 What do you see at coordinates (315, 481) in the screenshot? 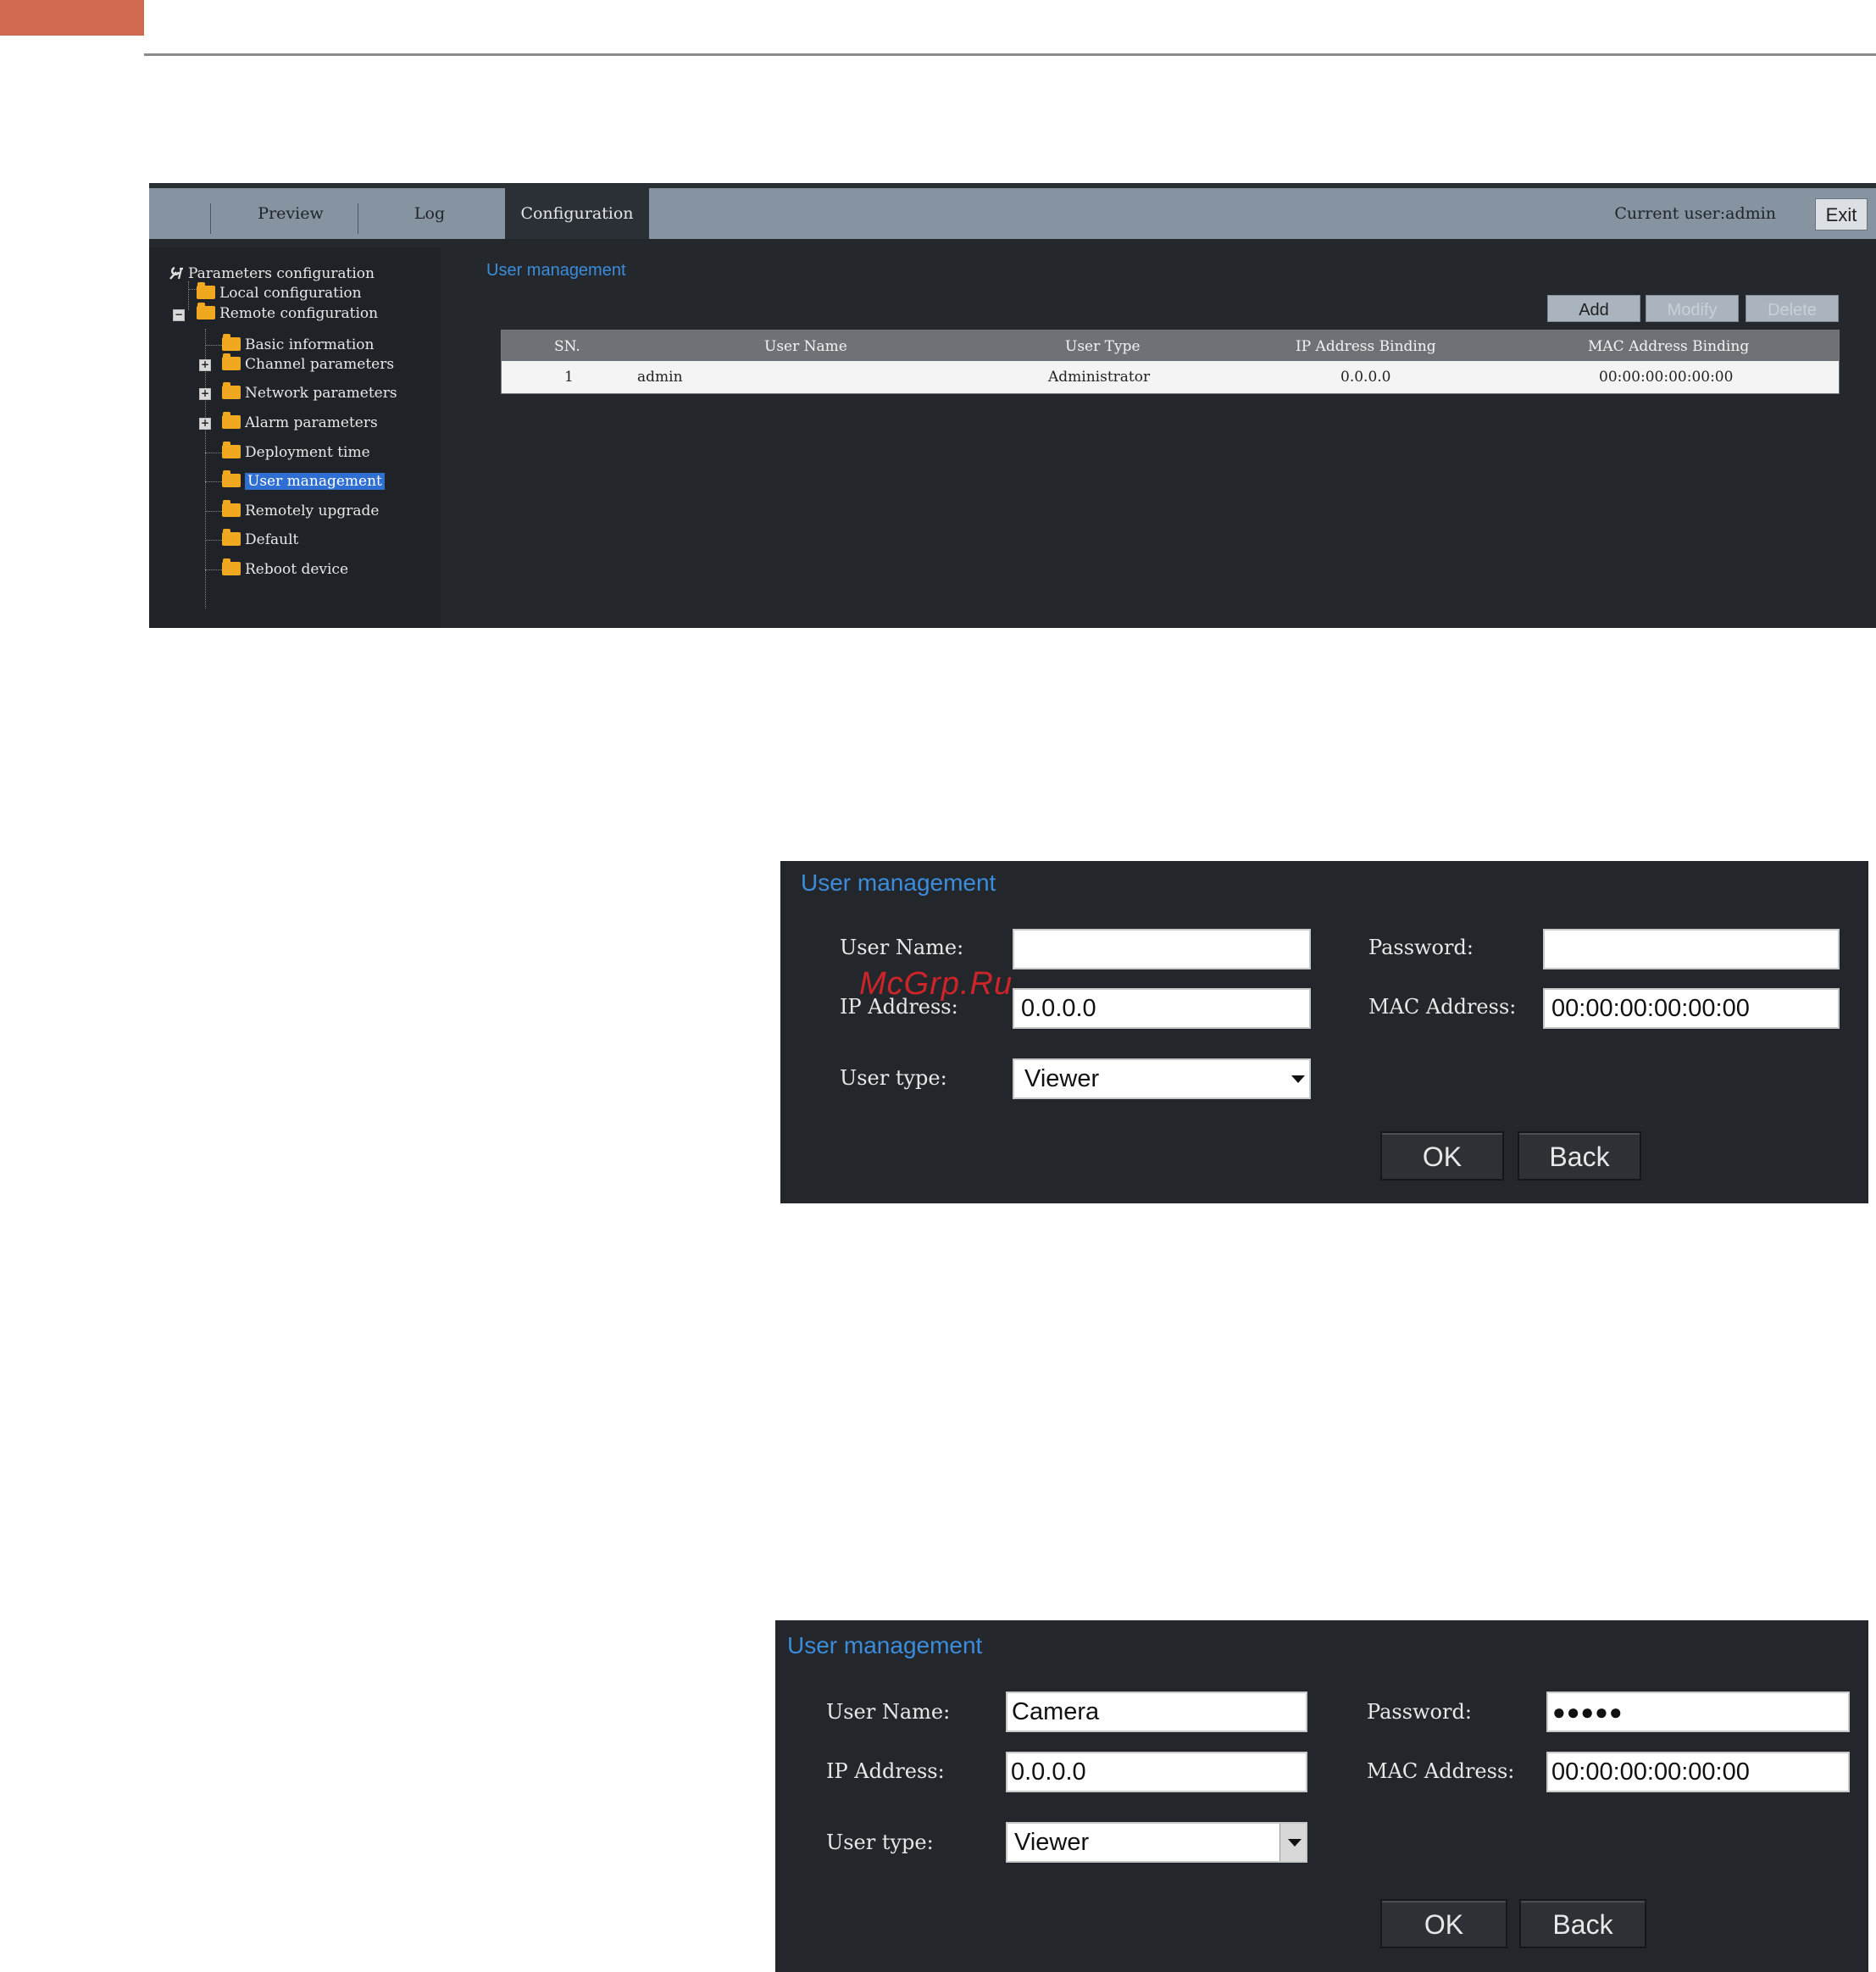
I see `tree-item-label-selected: User management` at bounding box center [315, 481].